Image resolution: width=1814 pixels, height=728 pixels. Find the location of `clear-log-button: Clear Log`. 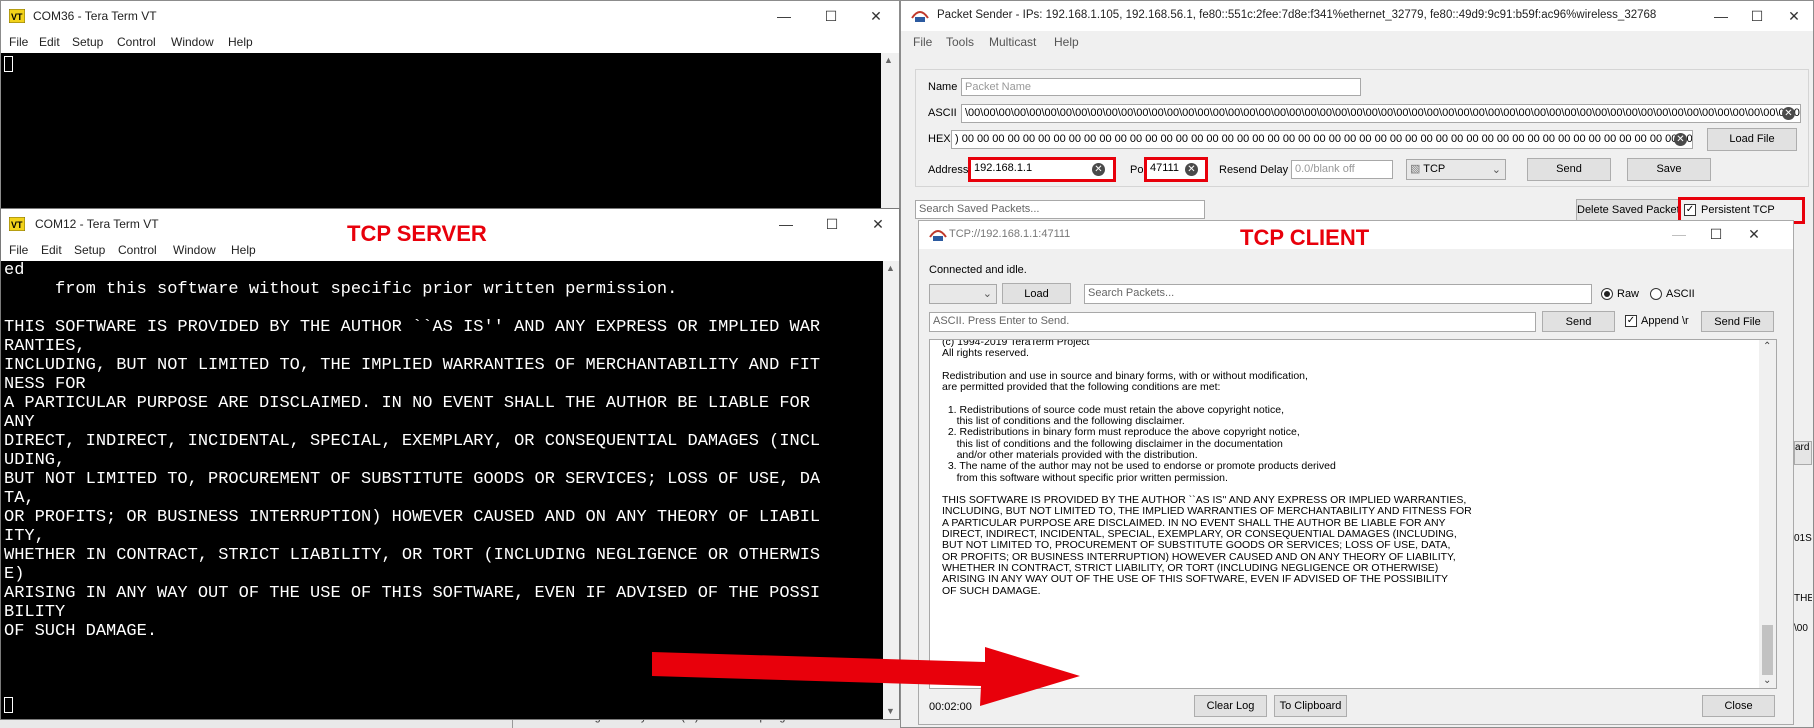

clear-log-button: Clear Log is located at coordinates (1230, 706).